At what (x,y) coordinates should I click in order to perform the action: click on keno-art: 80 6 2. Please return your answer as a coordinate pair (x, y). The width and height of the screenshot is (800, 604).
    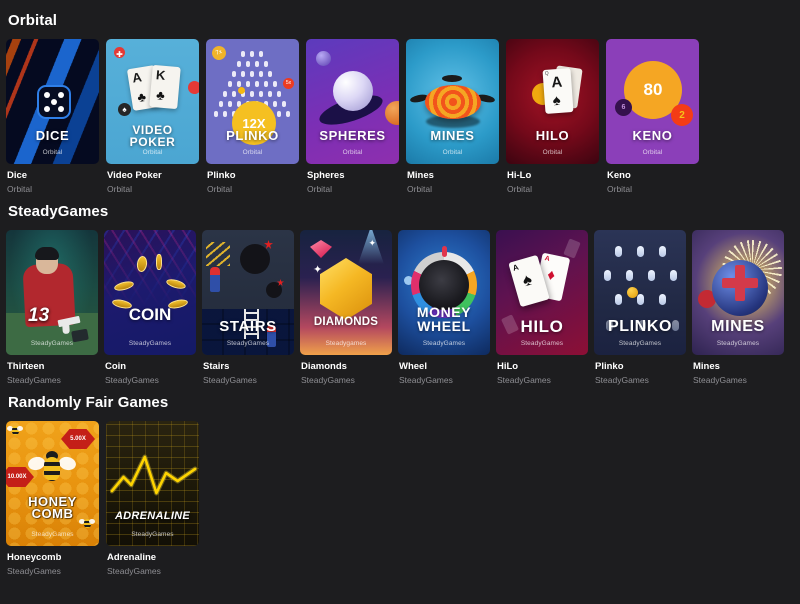
    Looking at the image, I should click on (652, 101).